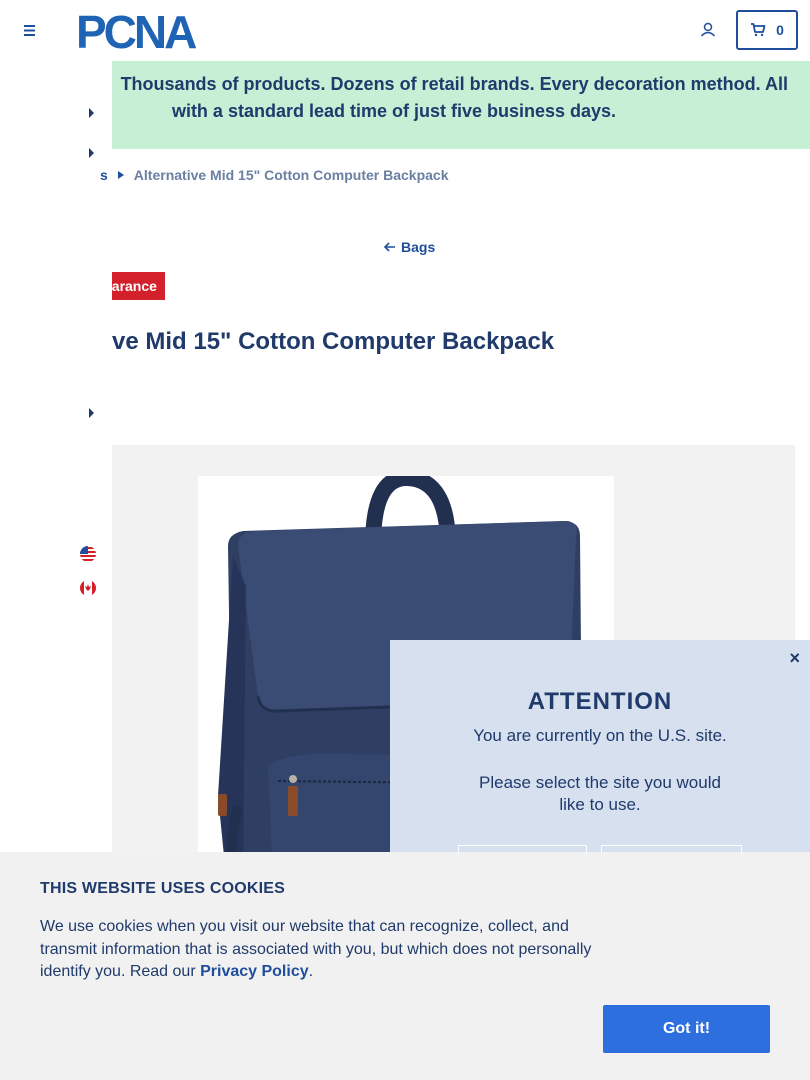 The image size is (810, 1080). What do you see at coordinates (56, 461) in the screenshot?
I see `side-navigation-panel` at bounding box center [56, 461].